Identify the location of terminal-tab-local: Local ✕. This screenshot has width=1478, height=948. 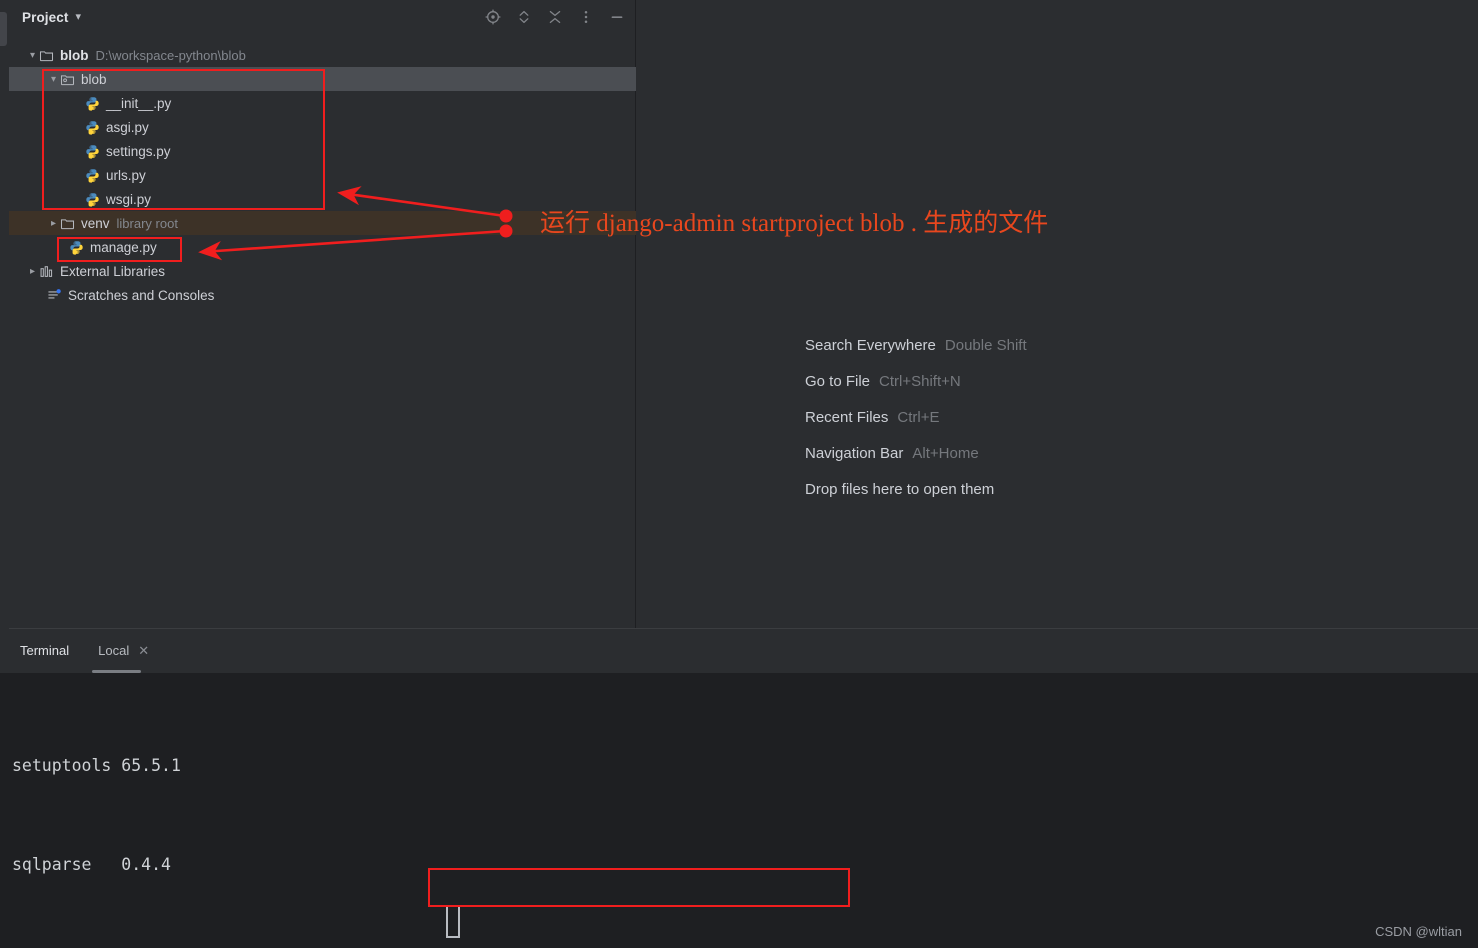
(120, 650).